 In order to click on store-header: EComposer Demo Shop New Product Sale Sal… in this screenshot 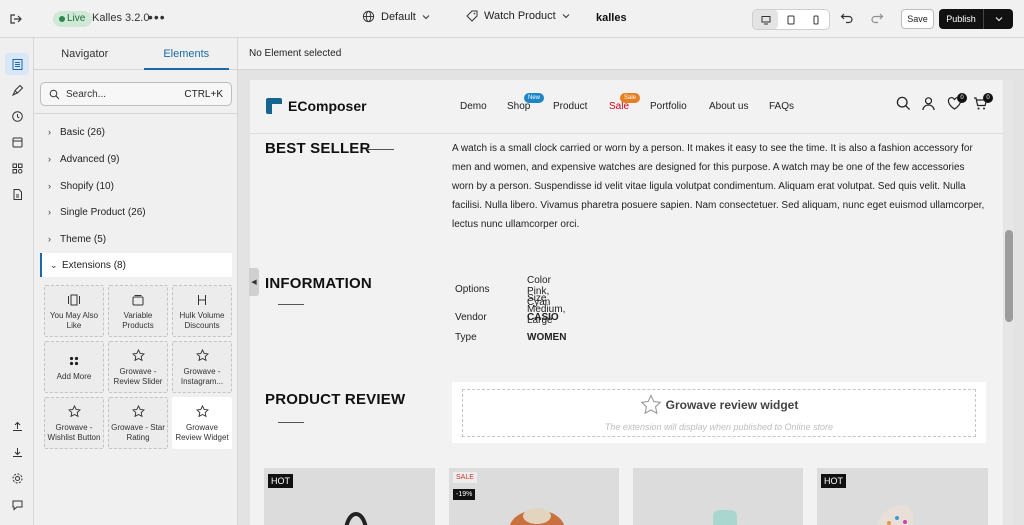, I will do `click(626, 107)`.